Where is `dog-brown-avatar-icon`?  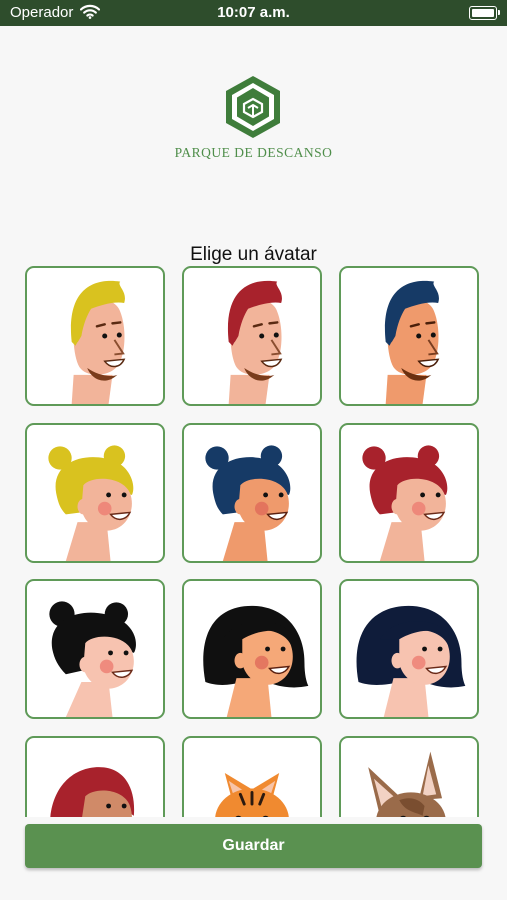
dog-brown-avatar-icon is located at coordinates (407, 784).